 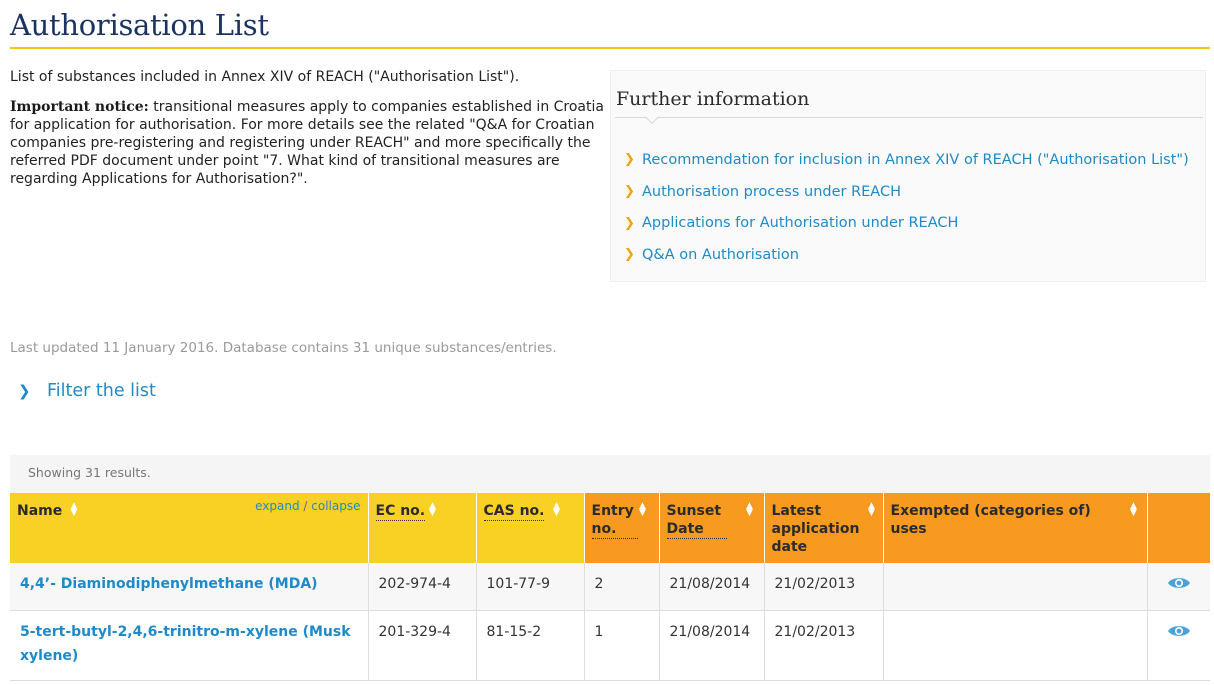 I want to click on further-link-item: ❯ Authorisation process under REACH, so click(x=906, y=192).